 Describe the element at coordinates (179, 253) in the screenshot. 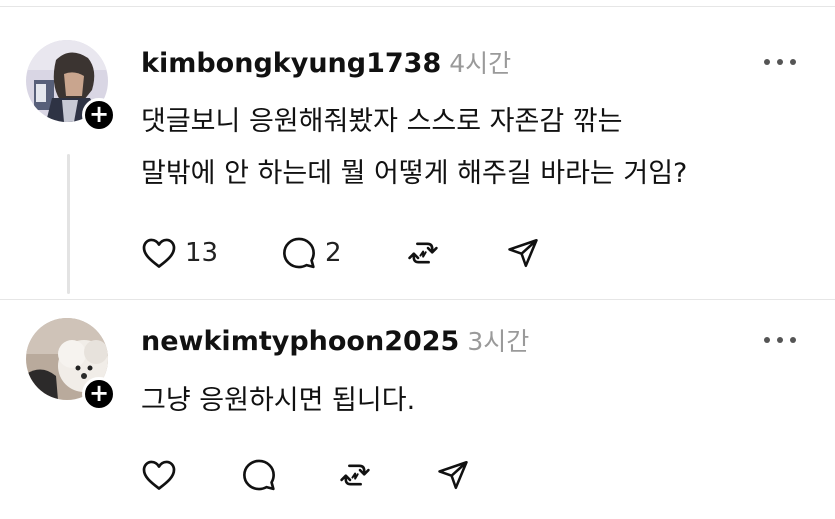

I see `like-button: 13` at that location.